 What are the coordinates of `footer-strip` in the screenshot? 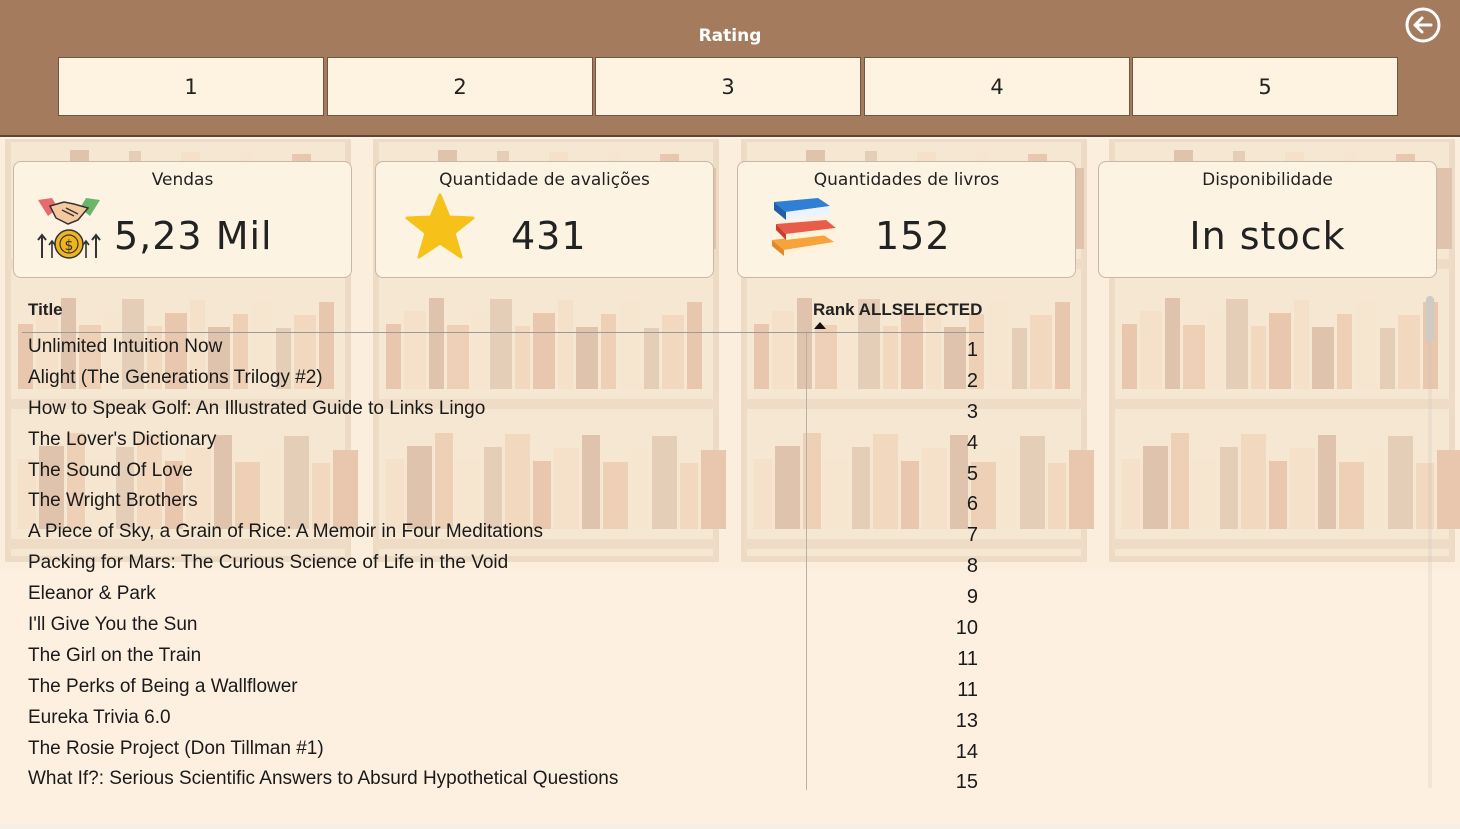 It's located at (730, 826).